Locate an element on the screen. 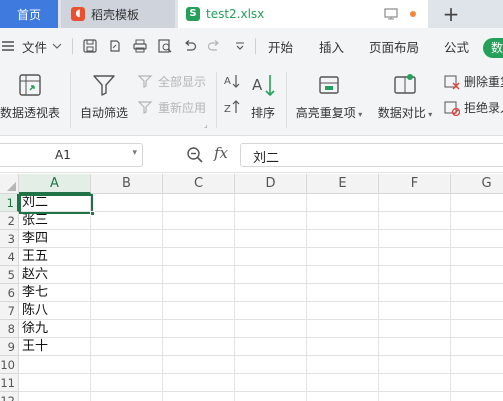 Image resolution: width=503 pixels, height=401 pixels. cell-d1 is located at coordinates (271, 203).